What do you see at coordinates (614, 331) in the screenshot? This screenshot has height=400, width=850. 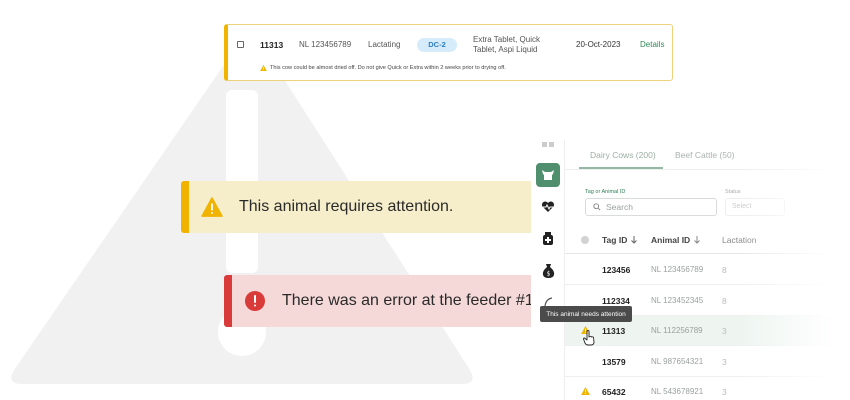 I see `row-tag-id: 11313` at bounding box center [614, 331].